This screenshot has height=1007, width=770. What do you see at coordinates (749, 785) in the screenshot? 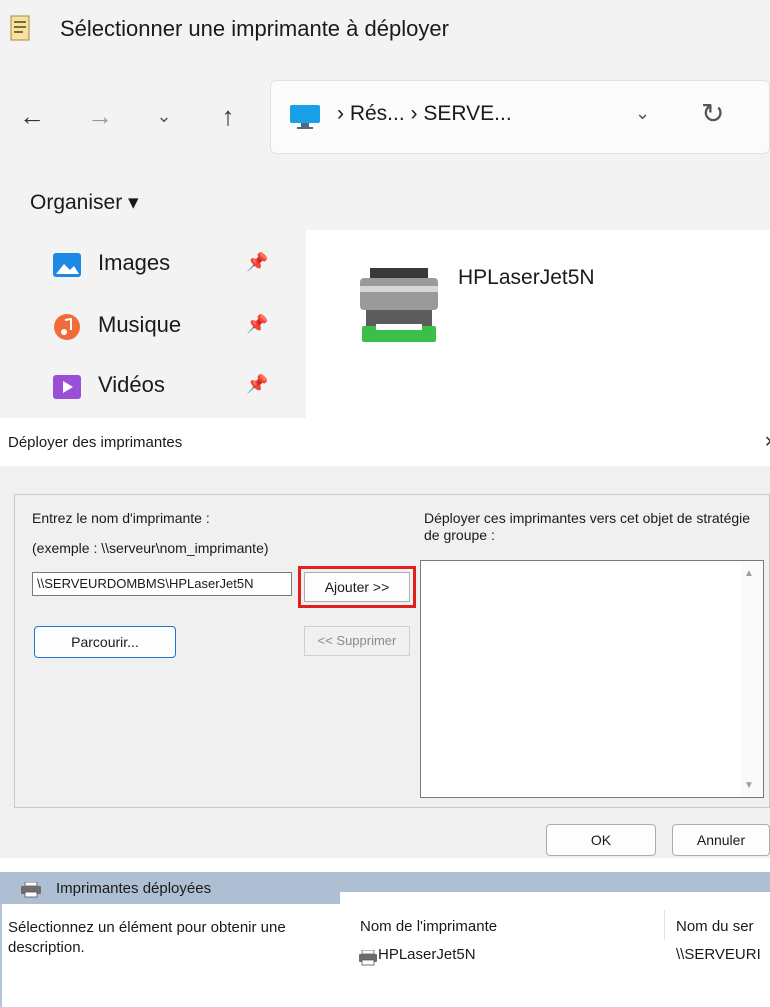
I see `scroll-down-icon: ▼` at bounding box center [749, 785].